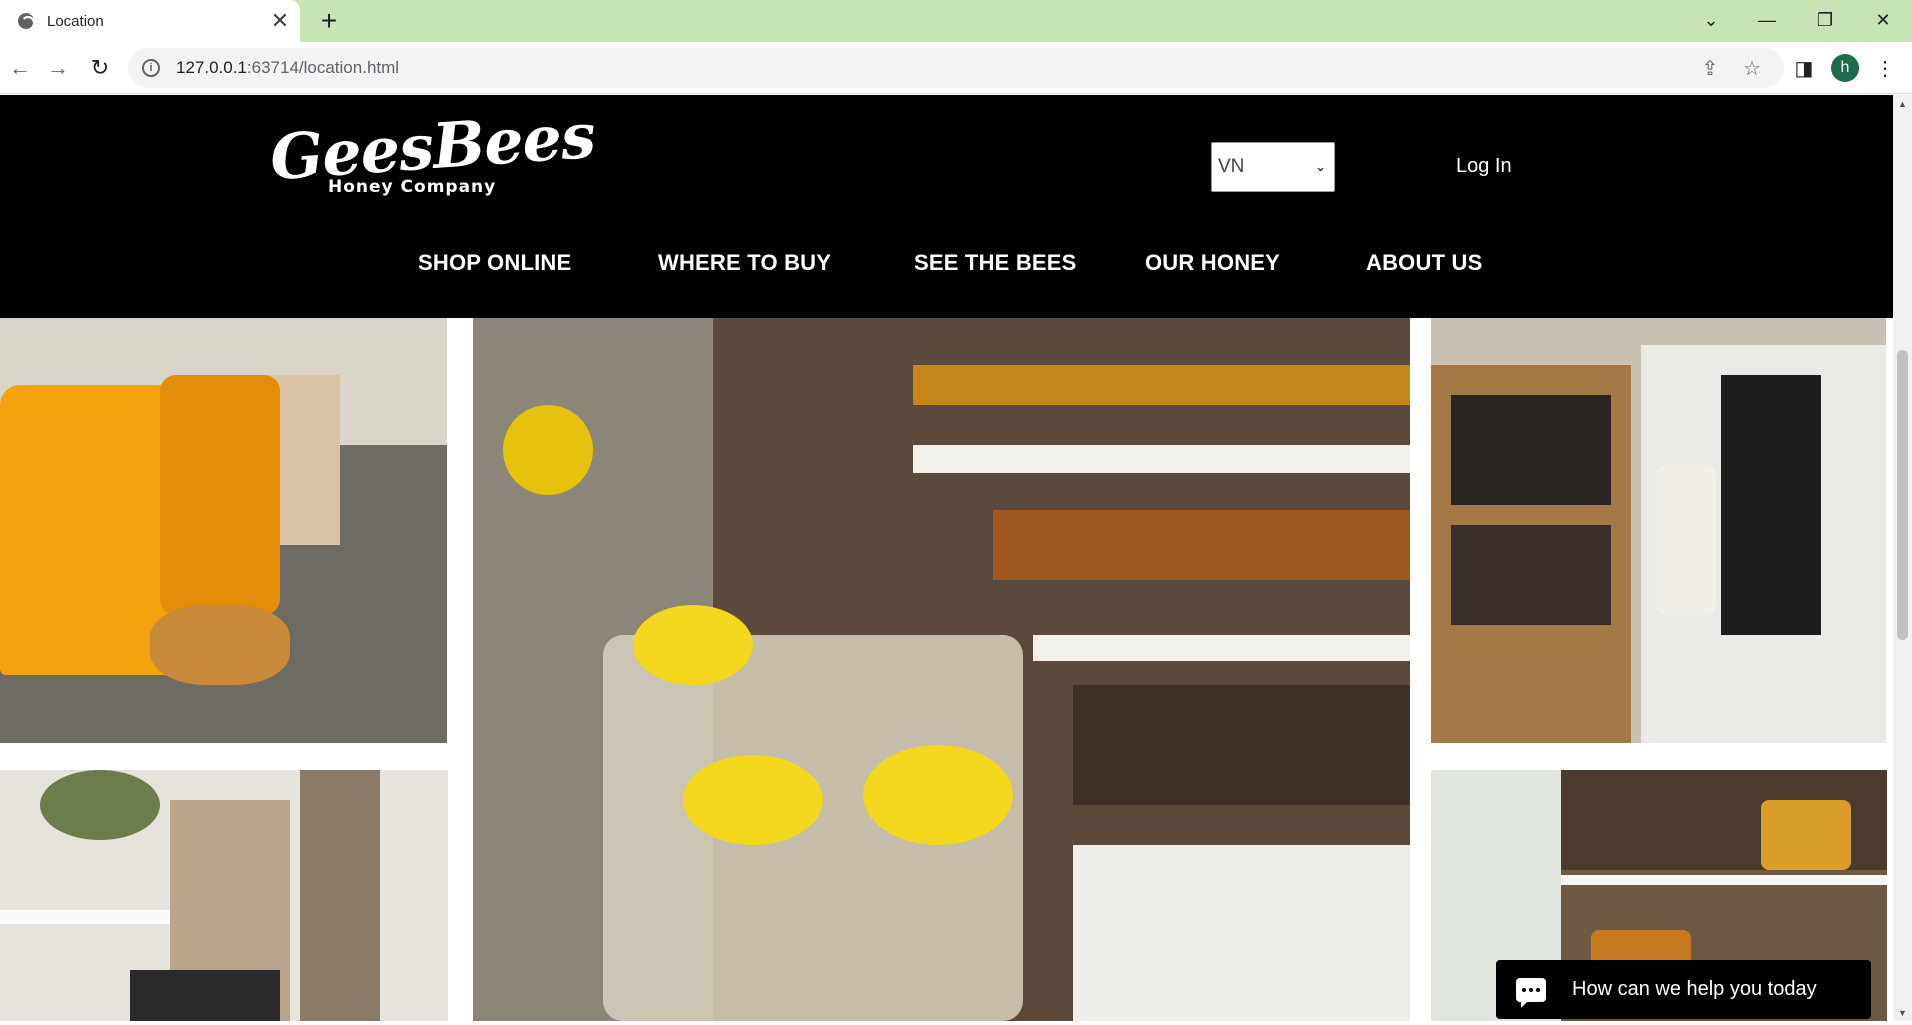 The height and width of the screenshot is (1025, 1912). Describe the element at coordinates (1902, 103) in the screenshot. I see `scroll-up-icon: ▲` at that location.